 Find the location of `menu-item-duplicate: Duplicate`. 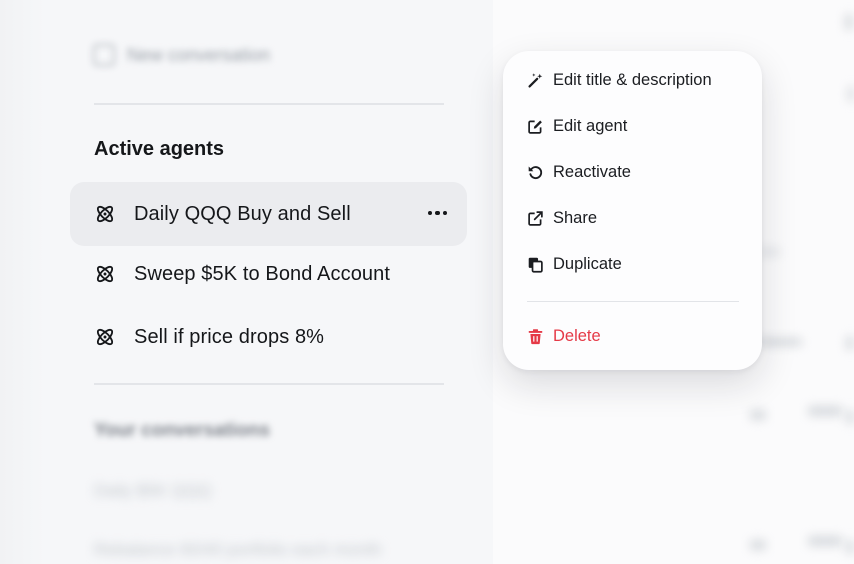

menu-item-duplicate: Duplicate is located at coordinates (574, 264).